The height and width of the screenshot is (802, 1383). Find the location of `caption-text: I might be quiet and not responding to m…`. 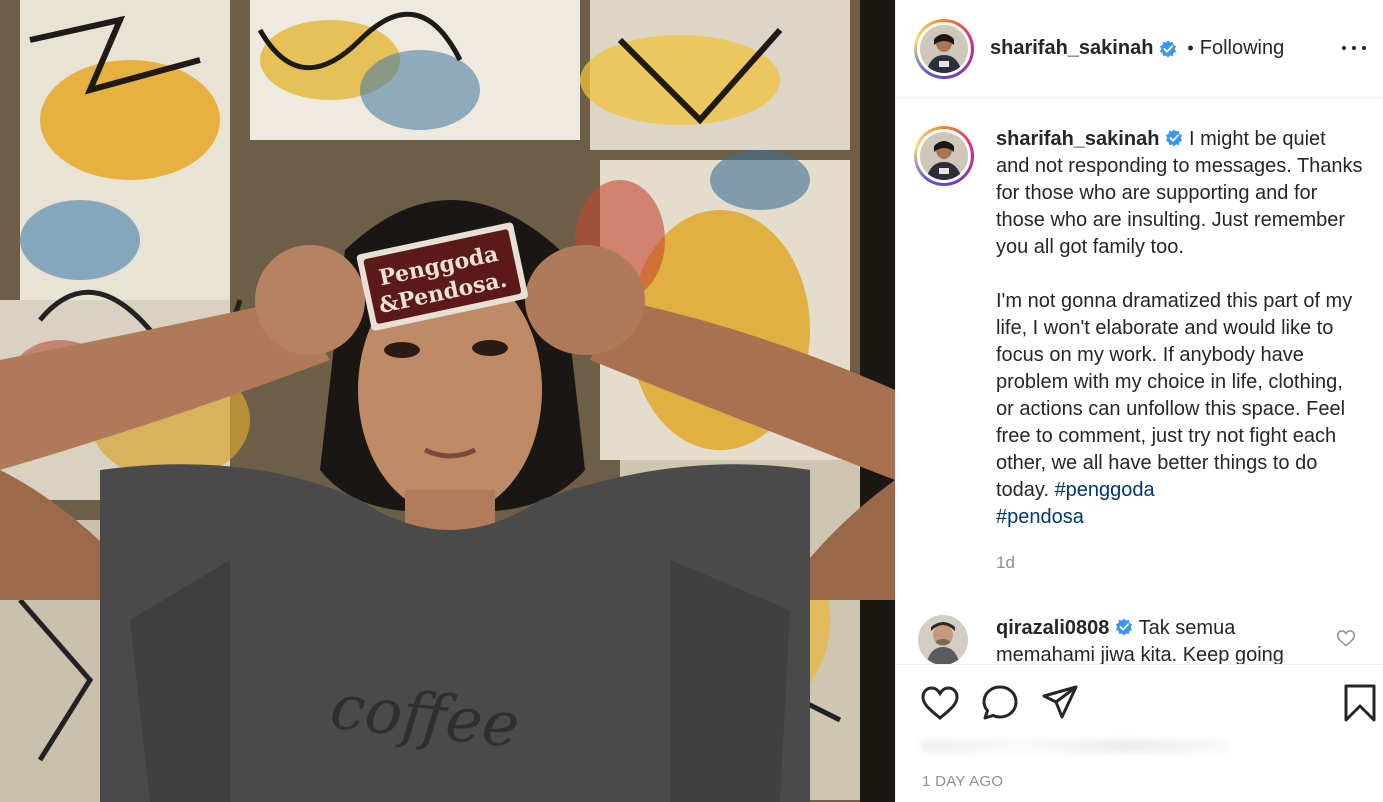

caption-text: I might be quiet and not responding to m… is located at coordinates (1179, 314).